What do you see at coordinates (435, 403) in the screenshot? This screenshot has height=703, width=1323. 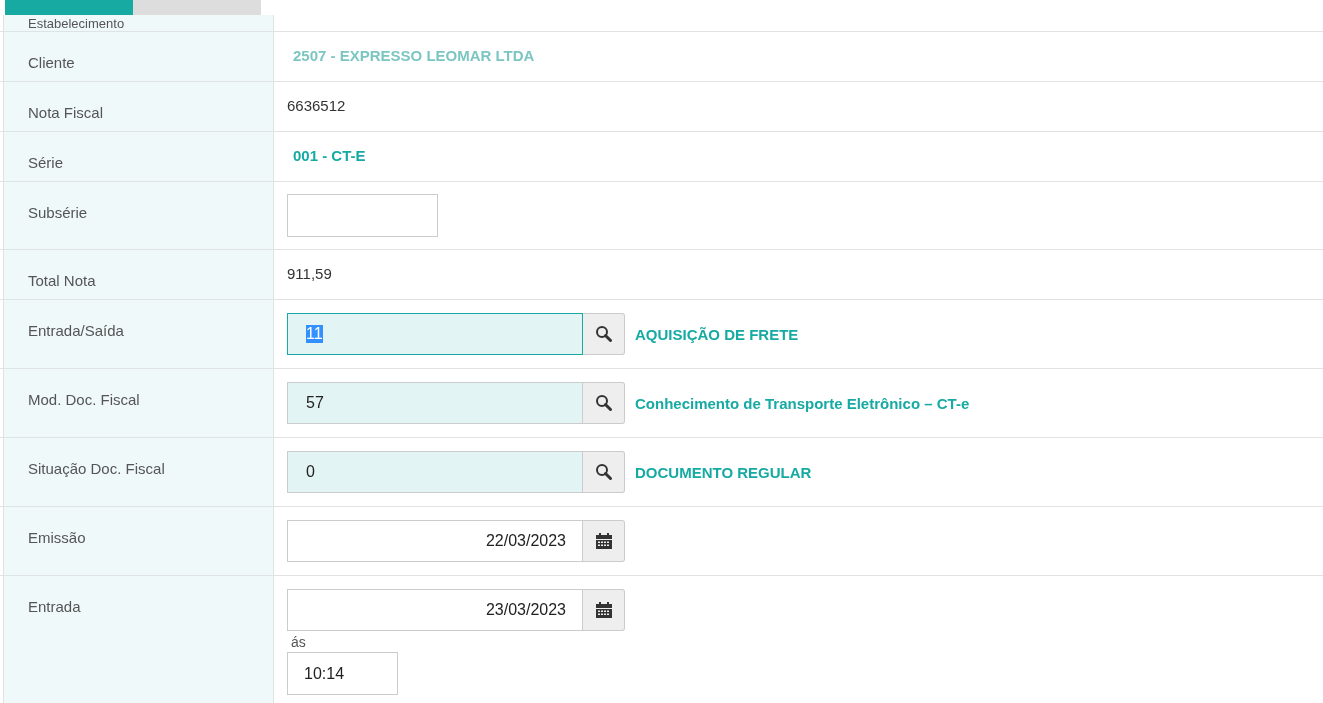 I see `code-field: 57` at bounding box center [435, 403].